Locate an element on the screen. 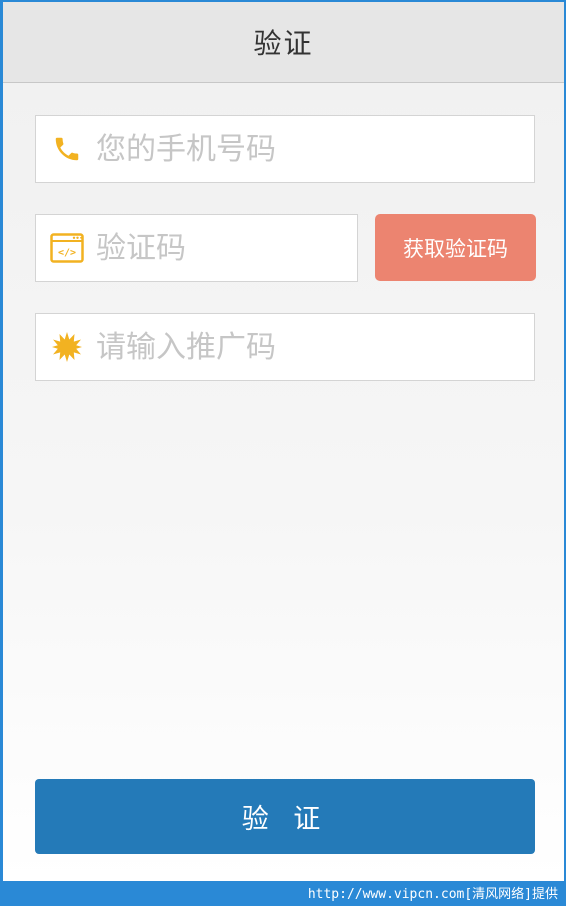  code-window-icon: </> is located at coordinates (67, 248).